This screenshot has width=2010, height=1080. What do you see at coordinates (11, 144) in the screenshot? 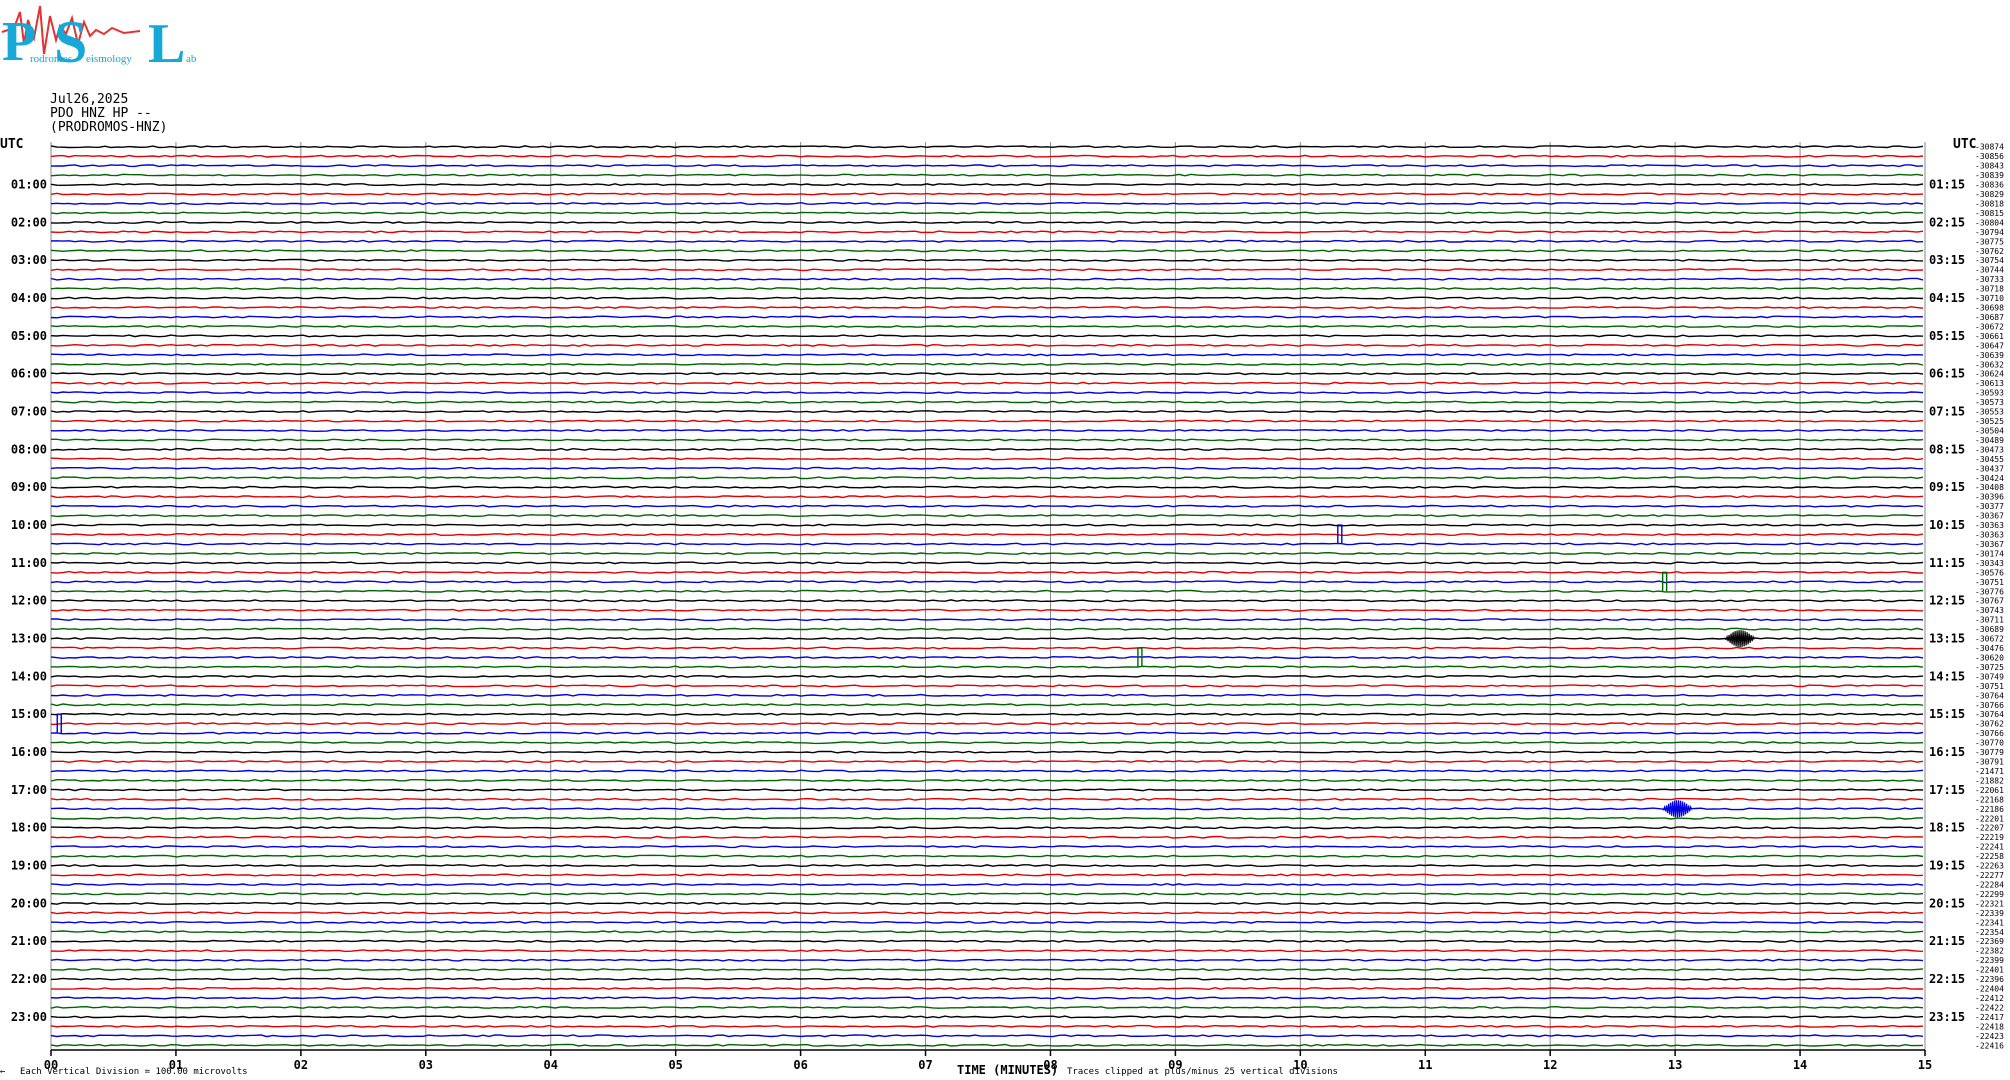
I see `utc-label-left: UTC` at bounding box center [11, 144].